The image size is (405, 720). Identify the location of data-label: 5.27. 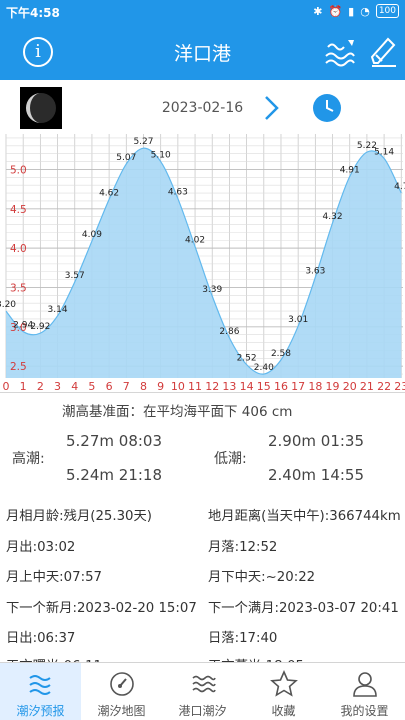
(143, 142).